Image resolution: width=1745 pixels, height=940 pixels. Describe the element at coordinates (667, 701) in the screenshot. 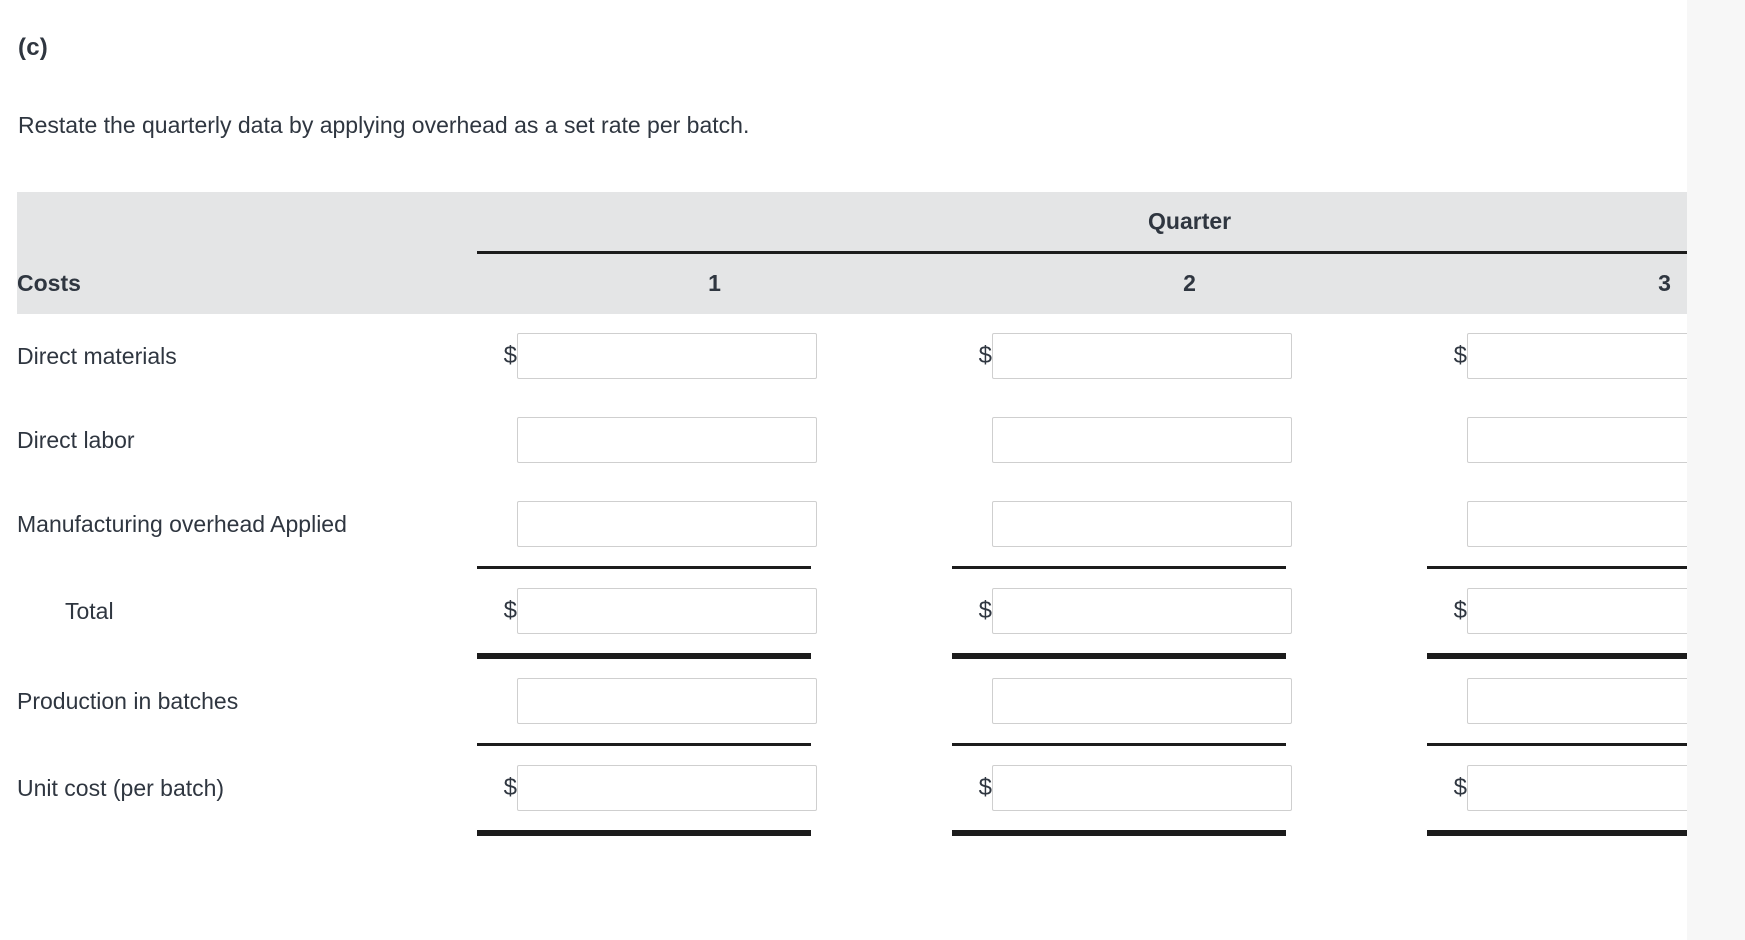

I see `input-production-batches-q1` at that location.